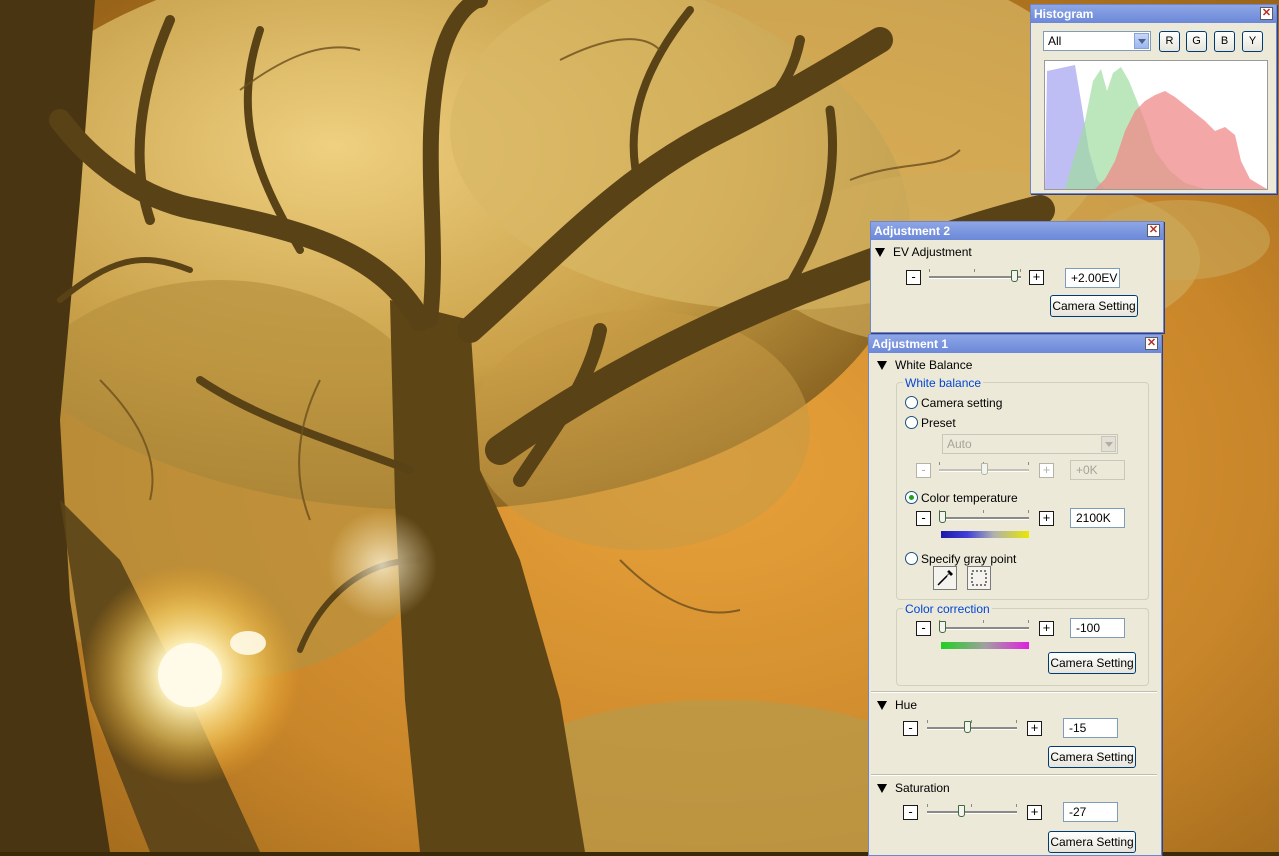 This screenshot has width=1279, height=856. Describe the element at coordinates (1015, 344) in the screenshot. I see `adjustment1-titlebar: Adjustment 1 ✕` at that location.